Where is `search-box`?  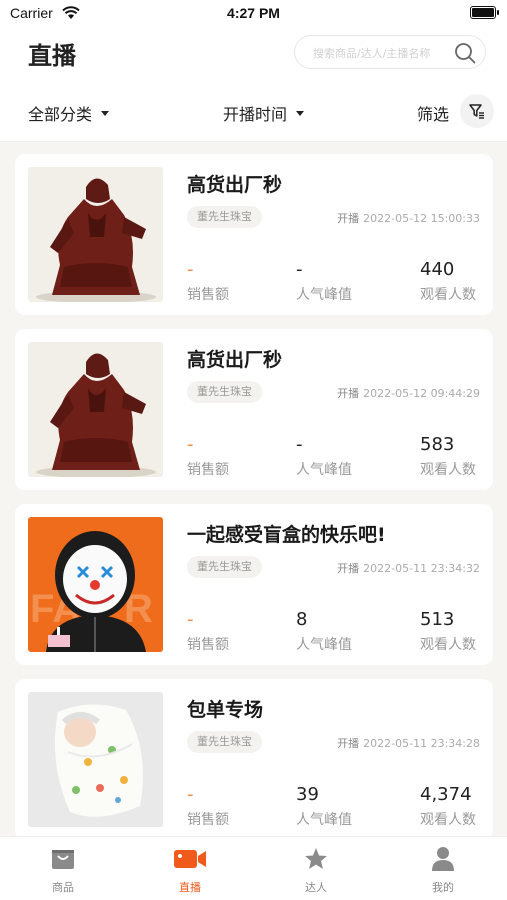
search-box is located at coordinates (390, 52).